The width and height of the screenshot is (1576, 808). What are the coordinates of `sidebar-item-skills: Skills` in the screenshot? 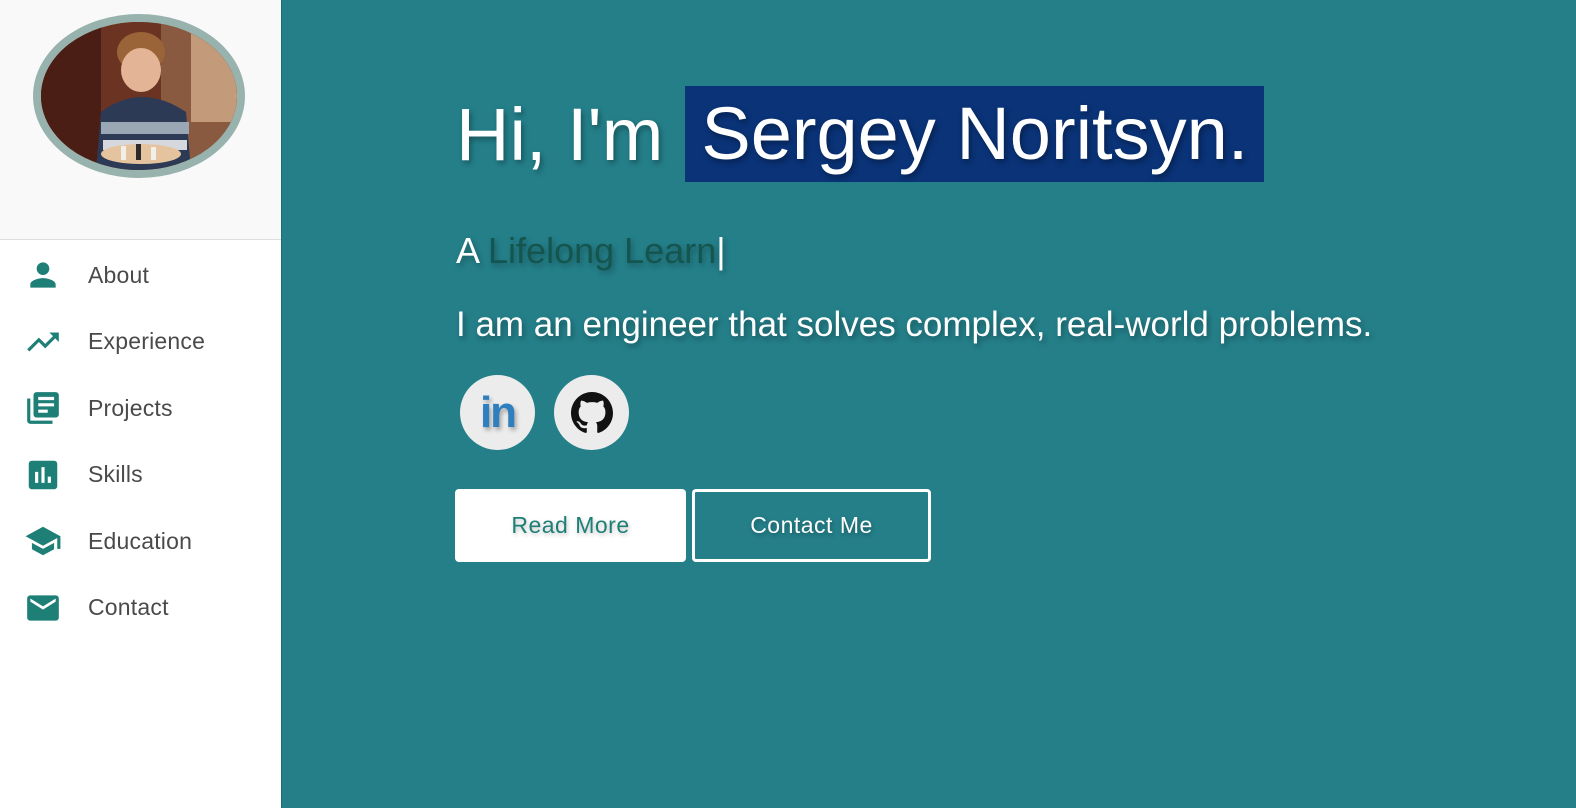 It's located at (140, 475).